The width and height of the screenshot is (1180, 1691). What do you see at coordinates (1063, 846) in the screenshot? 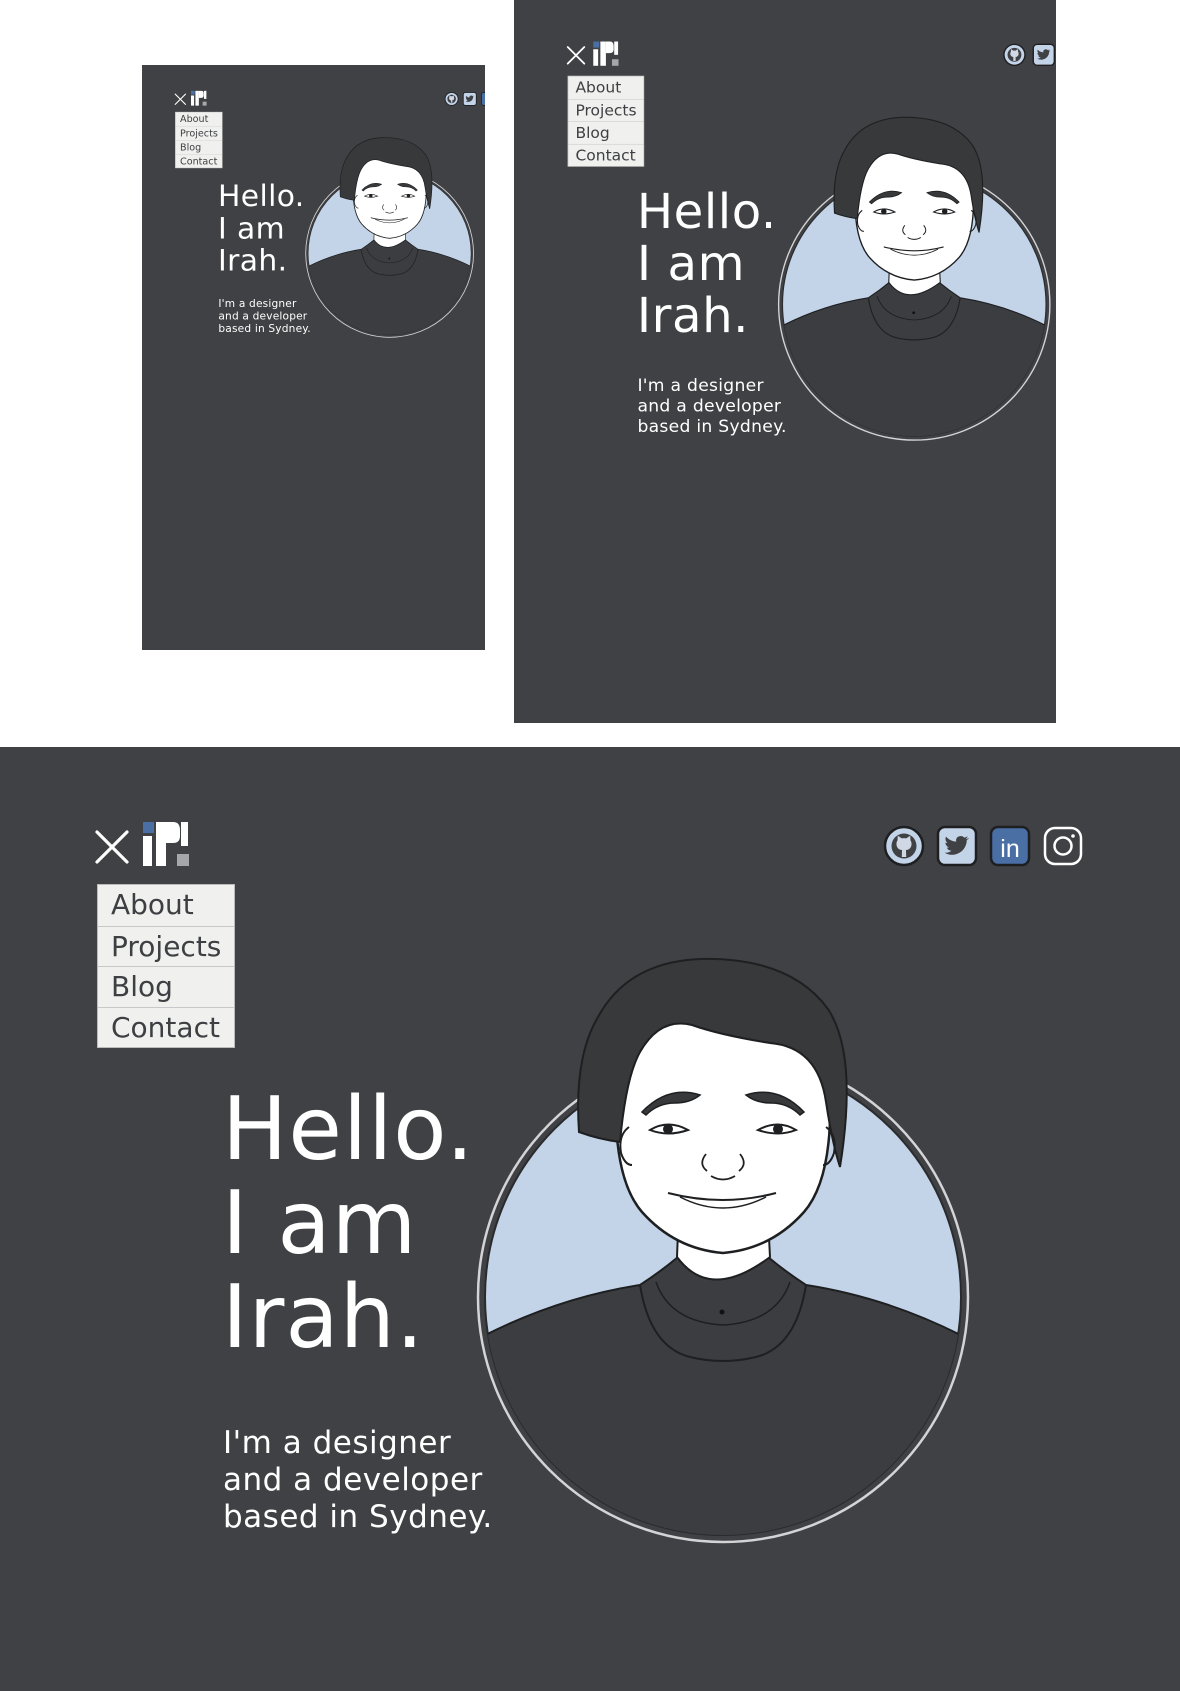
I see `instagram-icon` at bounding box center [1063, 846].